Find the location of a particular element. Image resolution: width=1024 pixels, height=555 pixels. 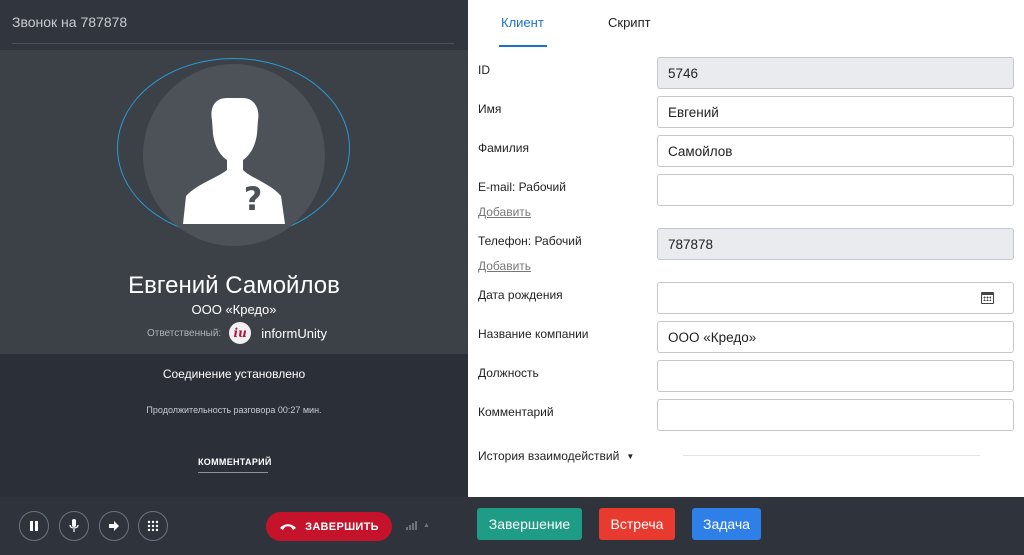

phone-hangup-icon is located at coordinates (288, 526).